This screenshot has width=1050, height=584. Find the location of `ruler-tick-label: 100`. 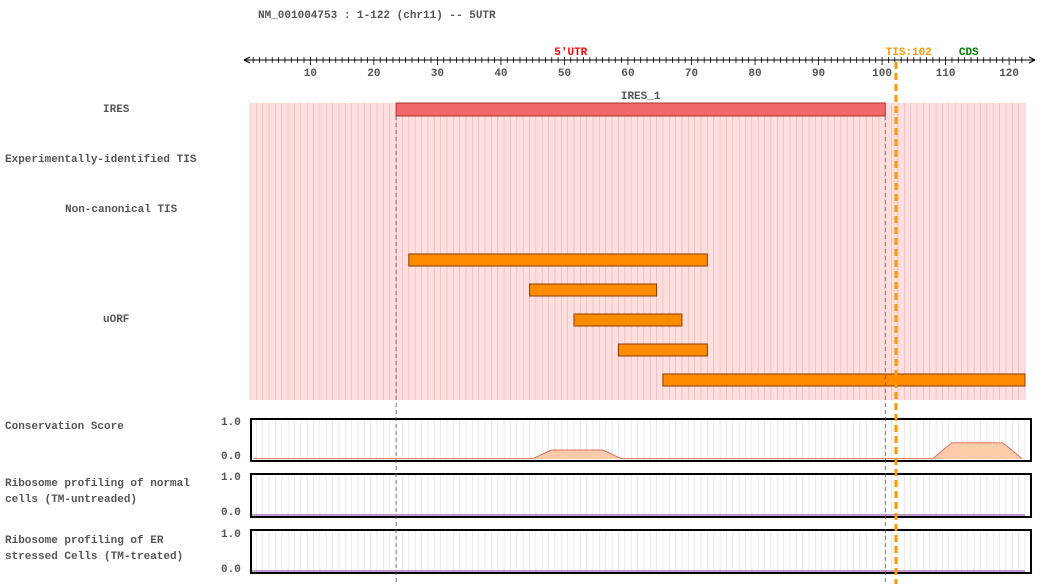

ruler-tick-label: 100 is located at coordinates (882, 74).